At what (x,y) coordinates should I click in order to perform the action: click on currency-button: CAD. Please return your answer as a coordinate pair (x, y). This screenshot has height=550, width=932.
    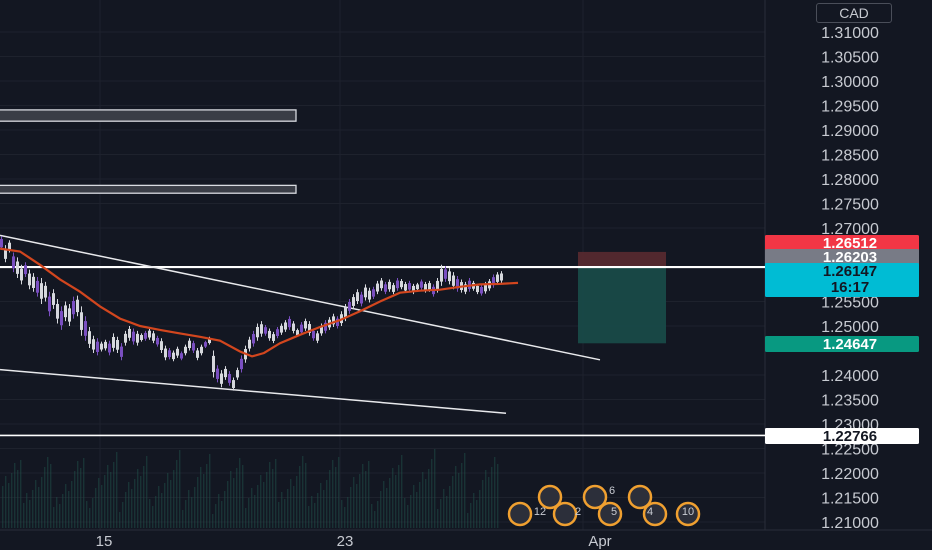
    Looking at the image, I should click on (854, 13).